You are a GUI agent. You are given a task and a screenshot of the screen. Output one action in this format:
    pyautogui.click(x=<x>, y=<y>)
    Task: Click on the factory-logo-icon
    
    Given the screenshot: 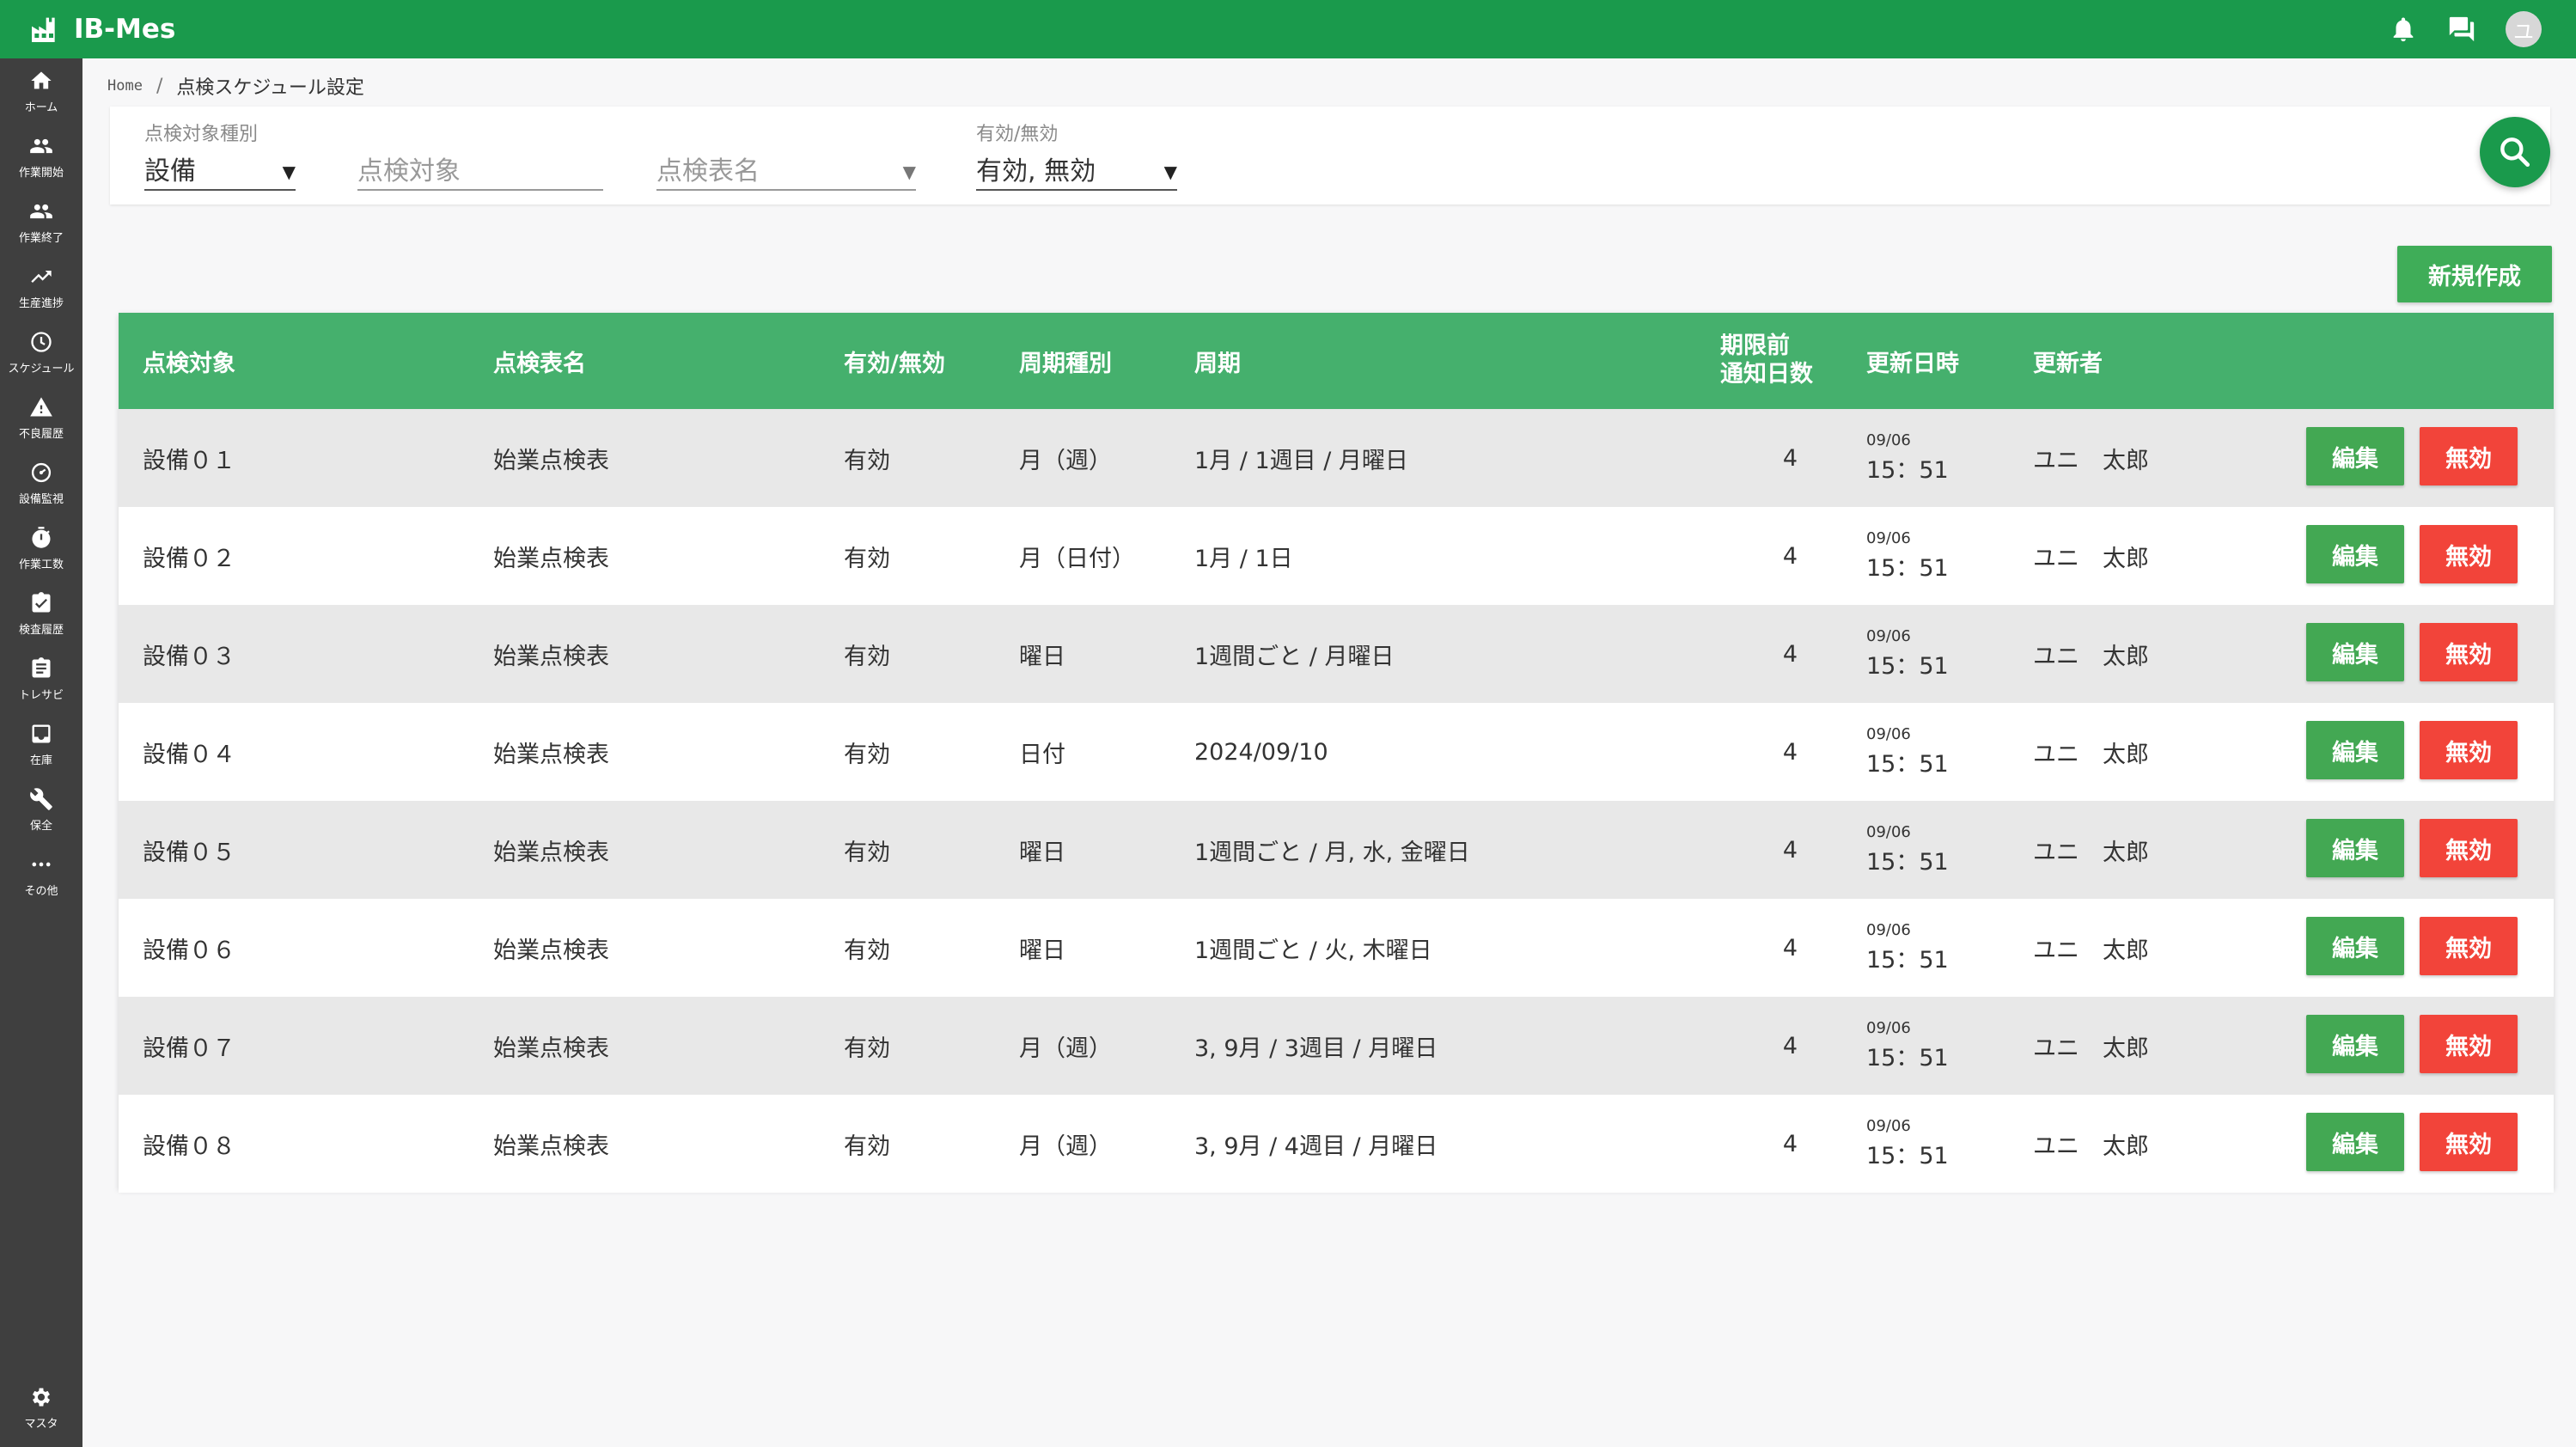 What is the action you would take?
    pyautogui.click(x=43, y=30)
    